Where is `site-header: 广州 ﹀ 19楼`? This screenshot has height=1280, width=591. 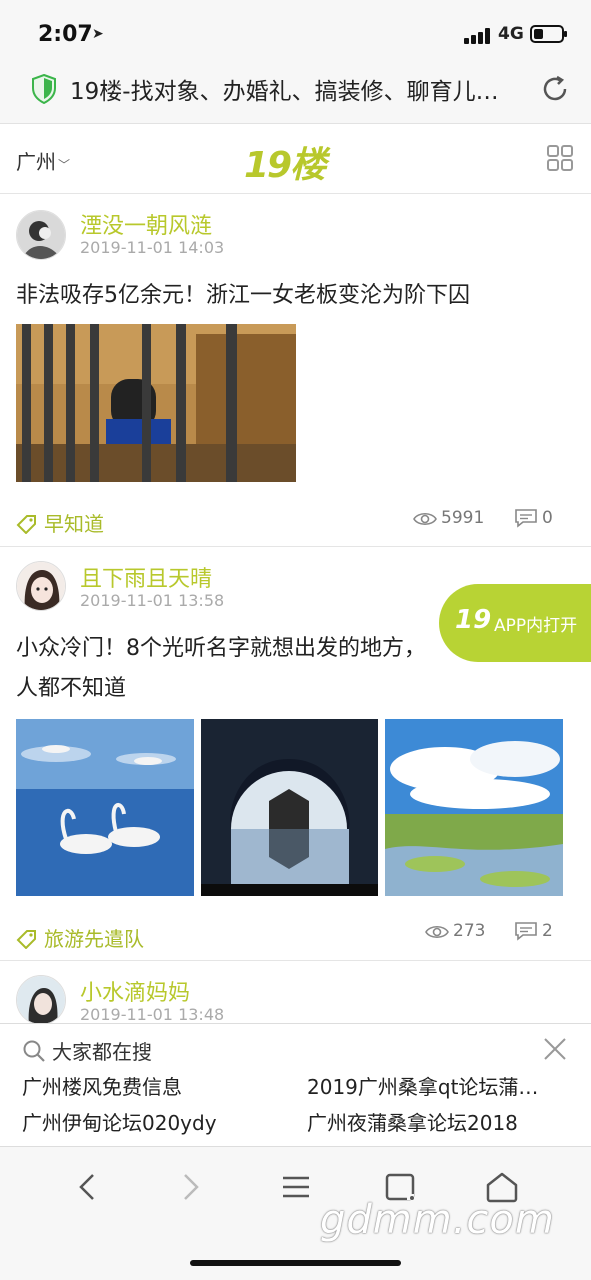
site-header: 广州 ﹀ 19楼 is located at coordinates (295, 159).